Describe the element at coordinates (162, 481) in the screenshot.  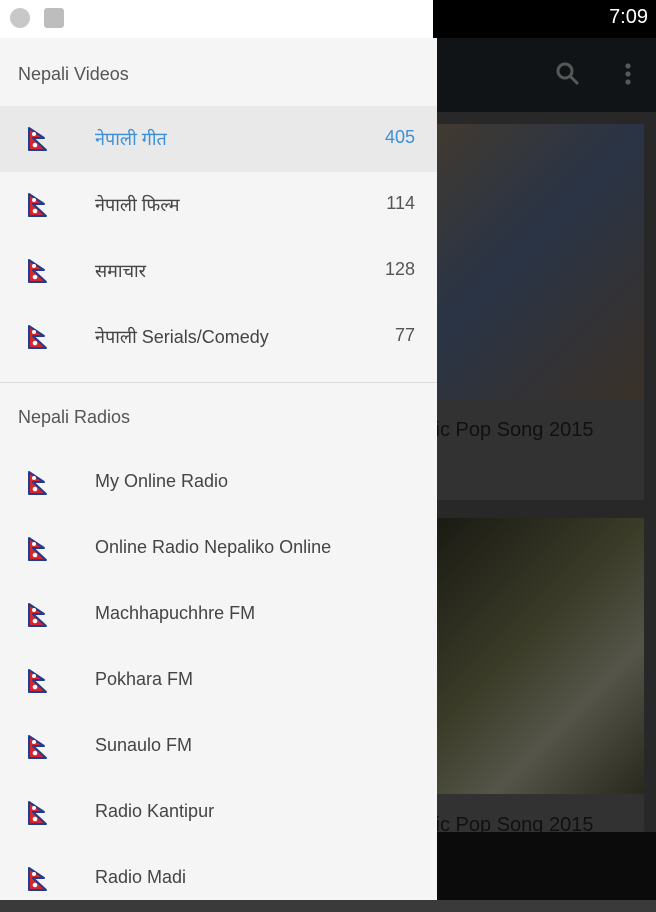
I see `drawer-item-label: My Online Radio` at that location.